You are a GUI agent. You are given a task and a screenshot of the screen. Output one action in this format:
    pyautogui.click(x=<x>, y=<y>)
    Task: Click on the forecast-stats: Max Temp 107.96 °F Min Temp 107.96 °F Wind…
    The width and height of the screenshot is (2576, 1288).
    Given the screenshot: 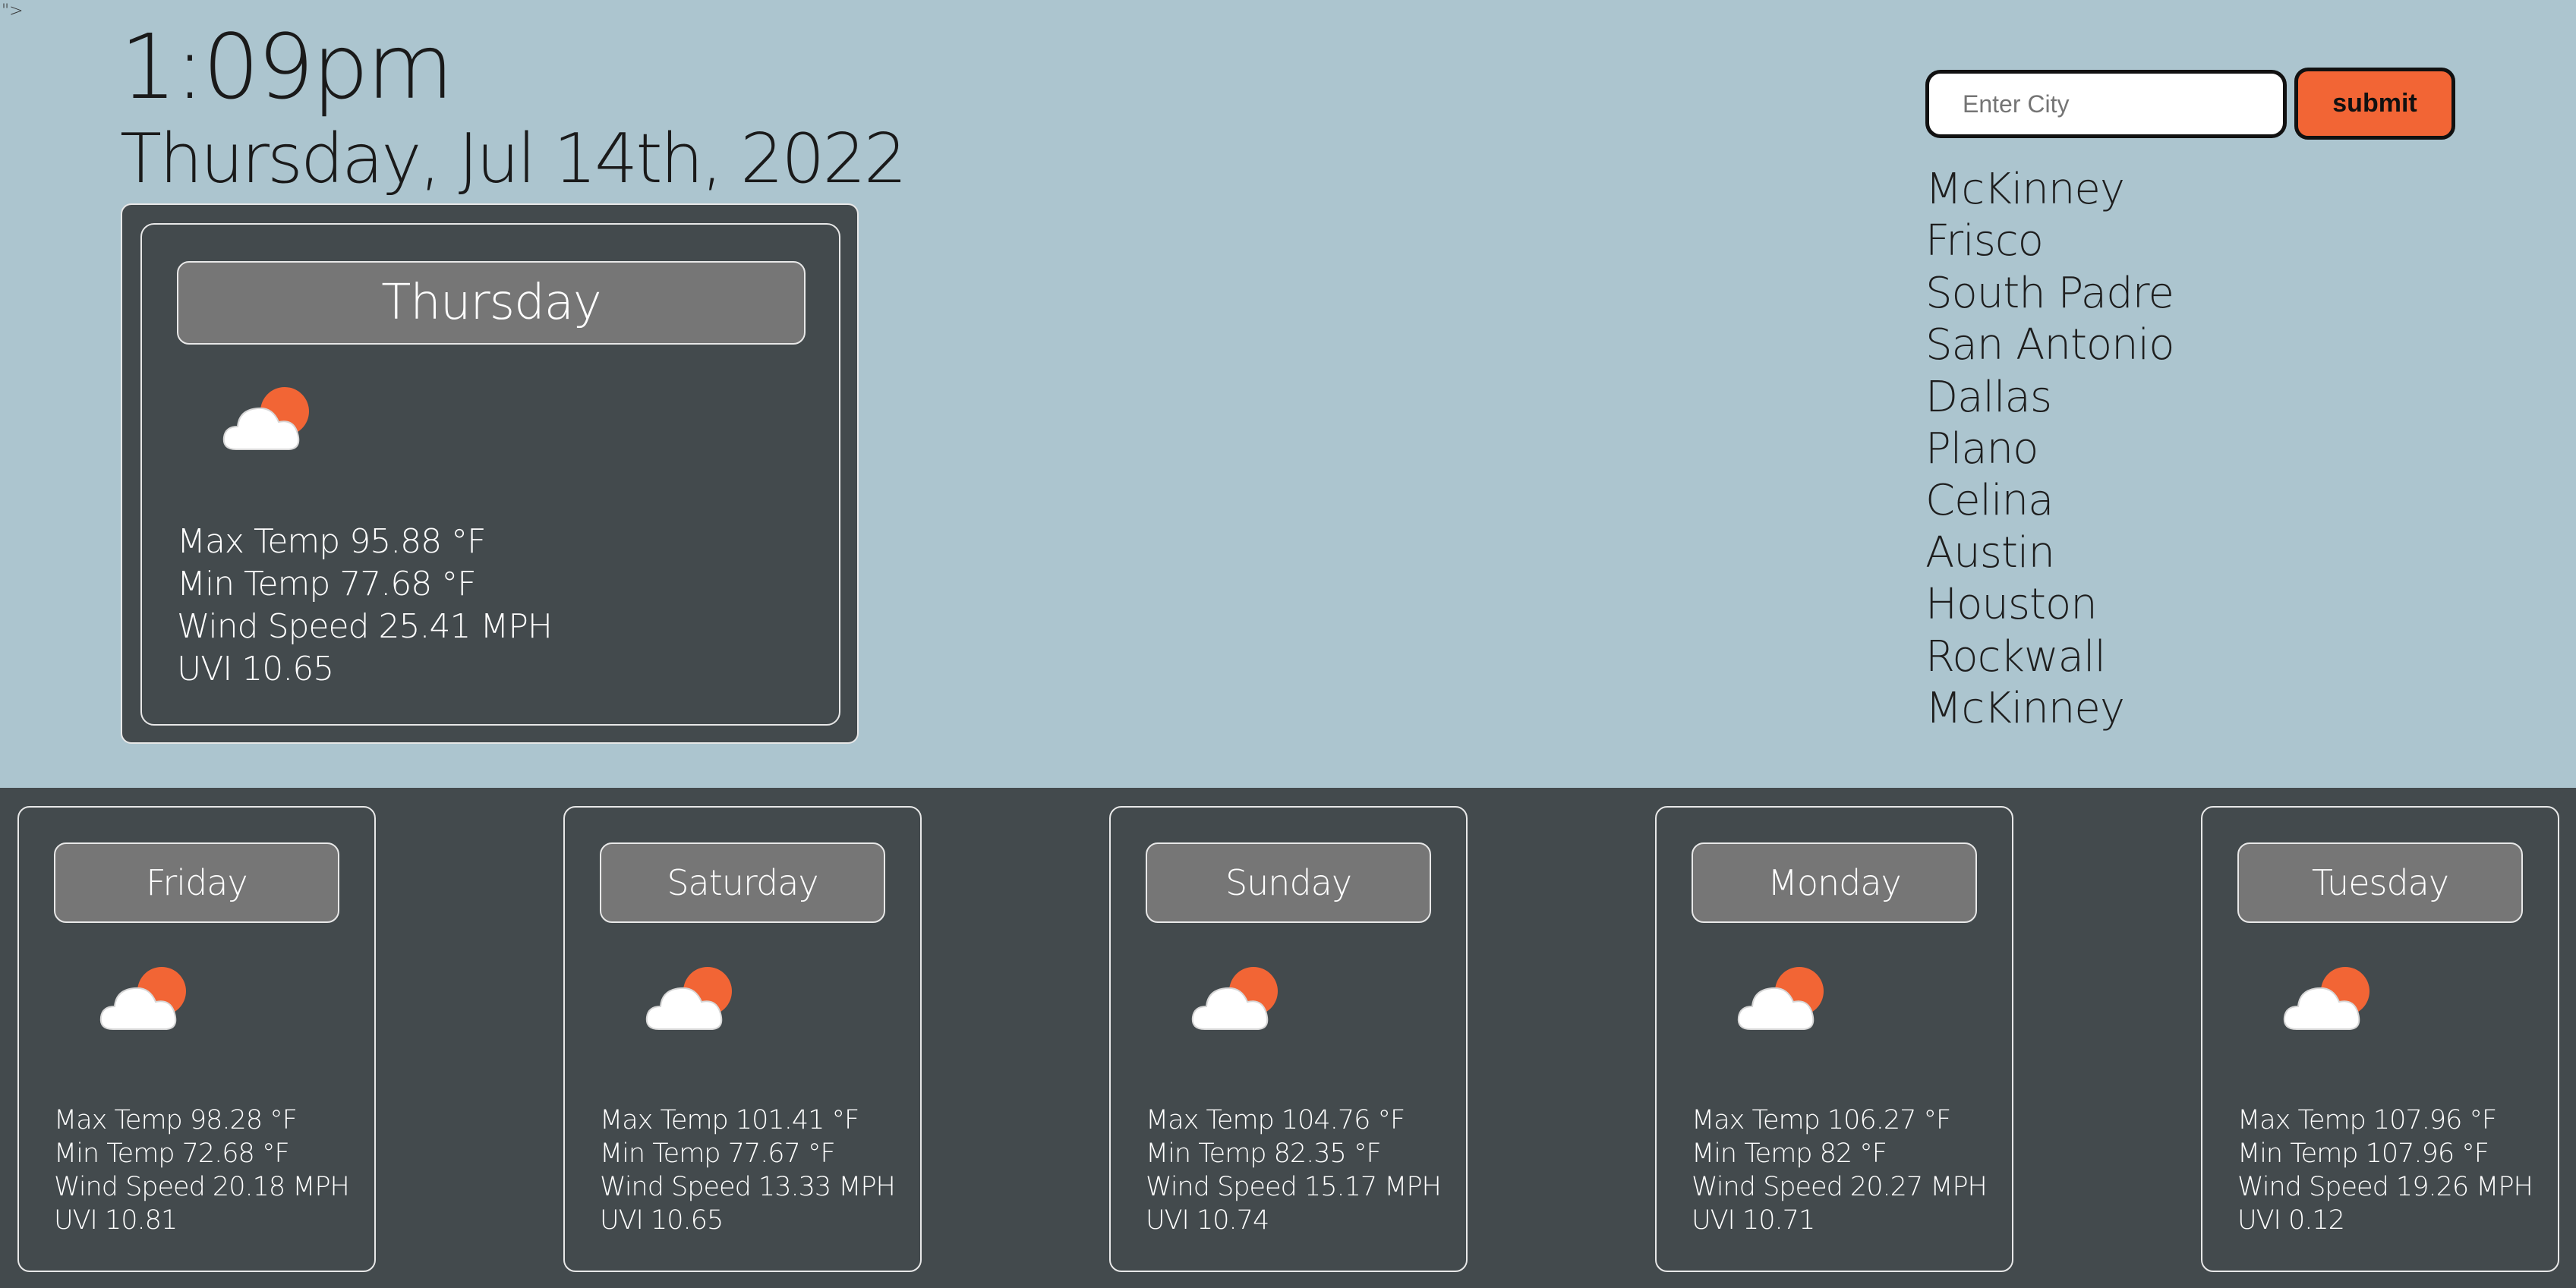 What is the action you would take?
    pyautogui.click(x=2385, y=1170)
    